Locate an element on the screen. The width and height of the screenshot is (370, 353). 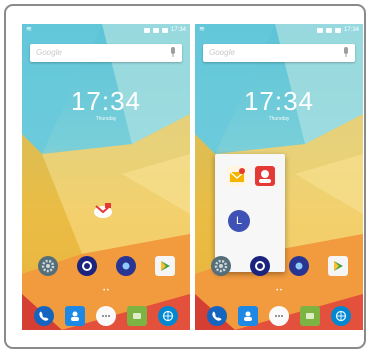
letter-l-icon: L is located at coordinates (239, 221).